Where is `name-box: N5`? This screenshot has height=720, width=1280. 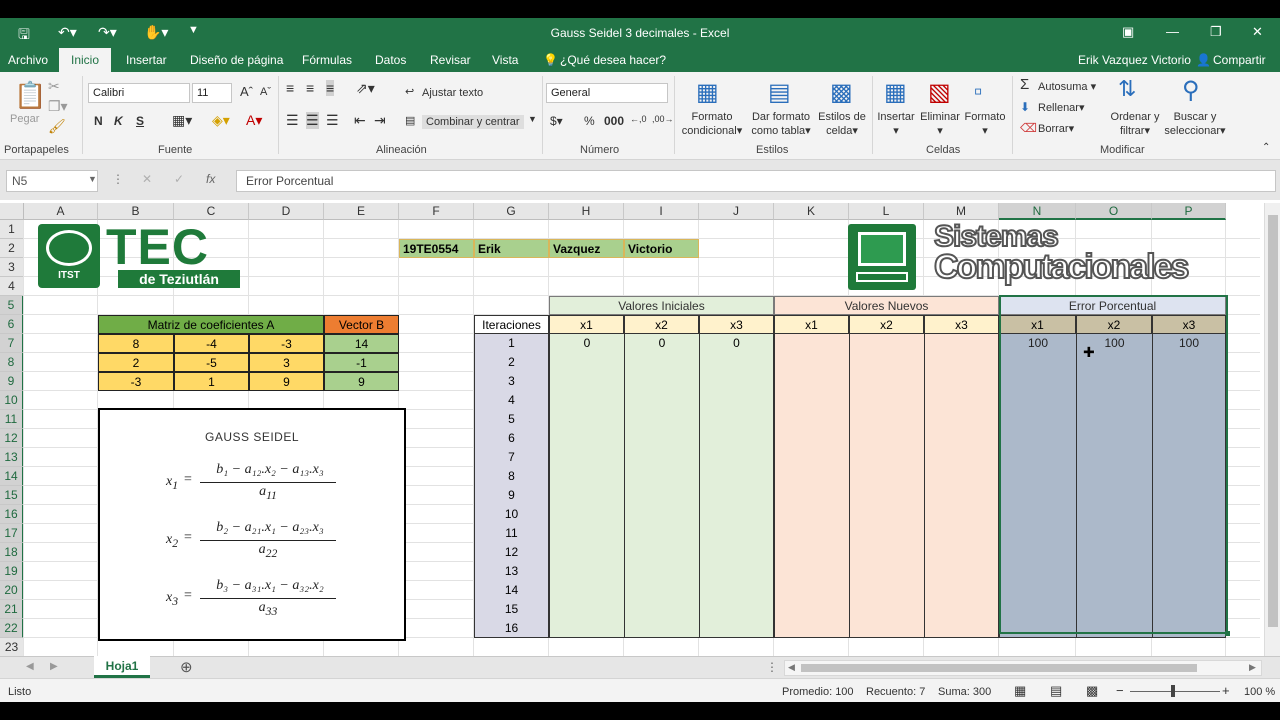 name-box: N5 is located at coordinates (52, 181).